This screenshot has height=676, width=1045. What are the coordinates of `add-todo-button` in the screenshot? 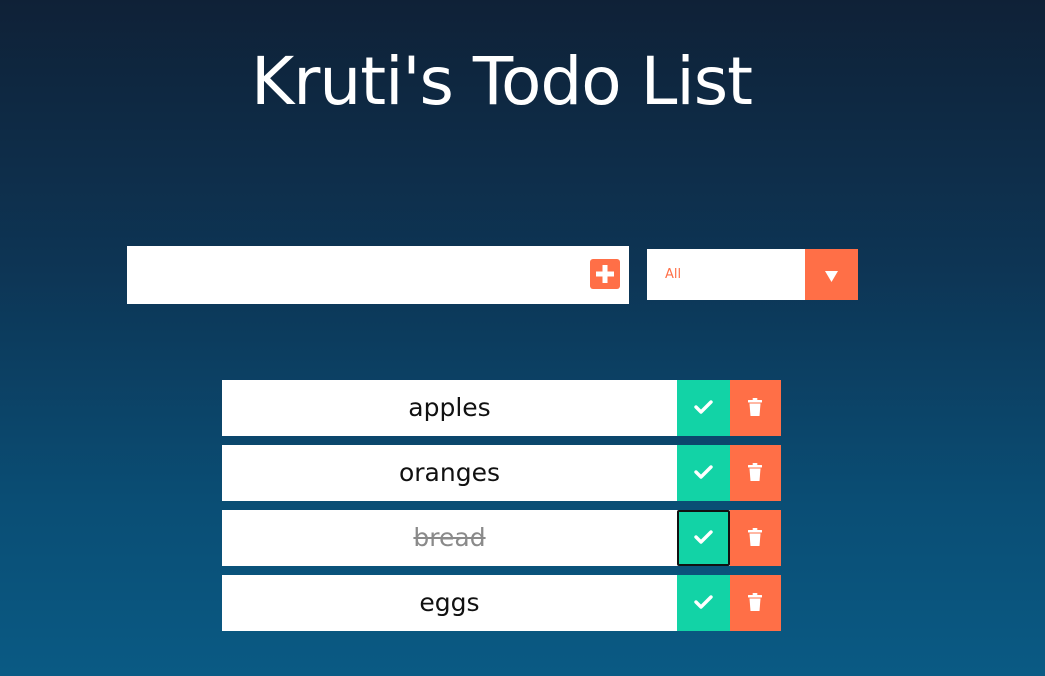 It's located at (605, 274).